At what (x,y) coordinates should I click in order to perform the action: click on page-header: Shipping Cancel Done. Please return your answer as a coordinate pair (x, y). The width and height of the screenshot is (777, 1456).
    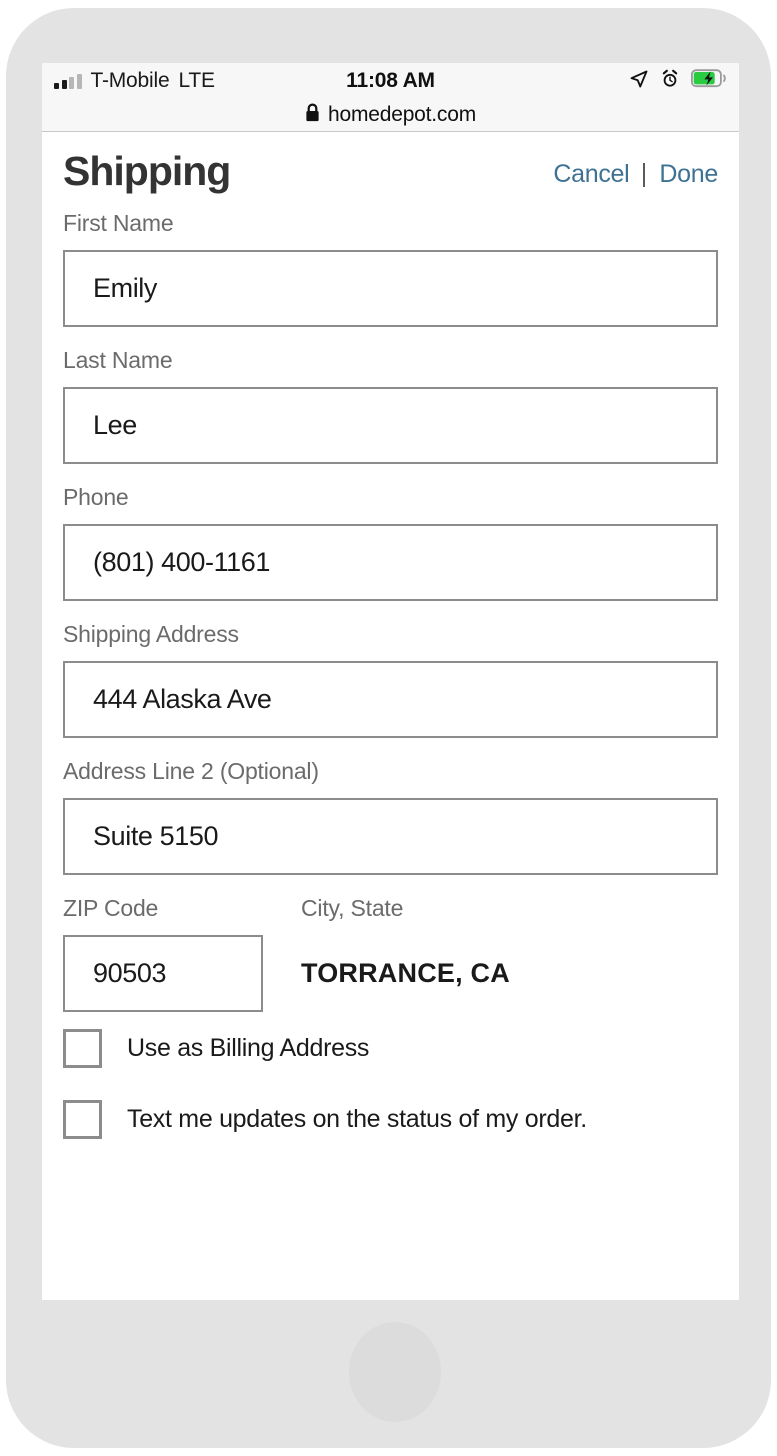
    Looking at the image, I should click on (390, 171).